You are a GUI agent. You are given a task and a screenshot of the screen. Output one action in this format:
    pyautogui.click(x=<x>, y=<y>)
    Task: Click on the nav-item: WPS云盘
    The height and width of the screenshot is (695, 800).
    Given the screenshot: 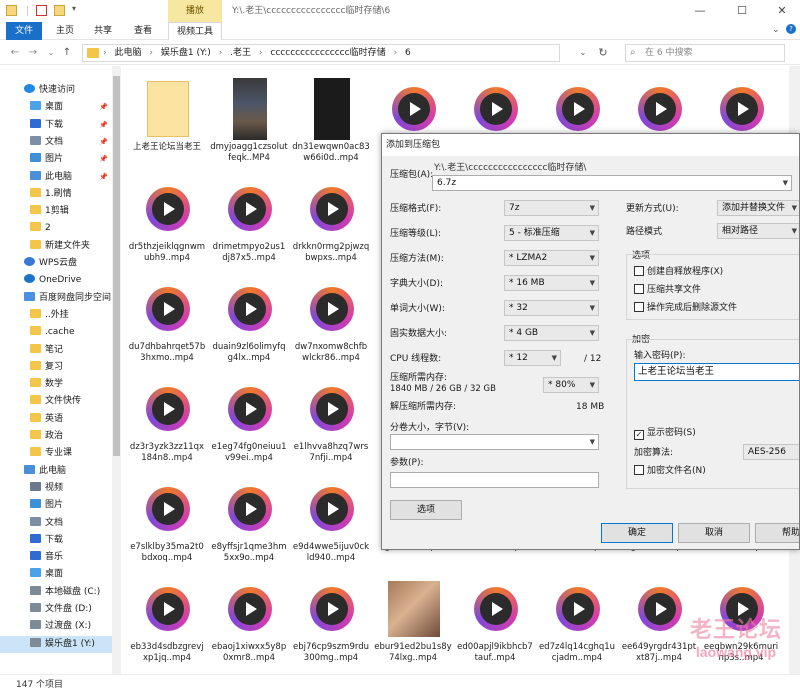 What is the action you would take?
    pyautogui.click(x=56, y=263)
    